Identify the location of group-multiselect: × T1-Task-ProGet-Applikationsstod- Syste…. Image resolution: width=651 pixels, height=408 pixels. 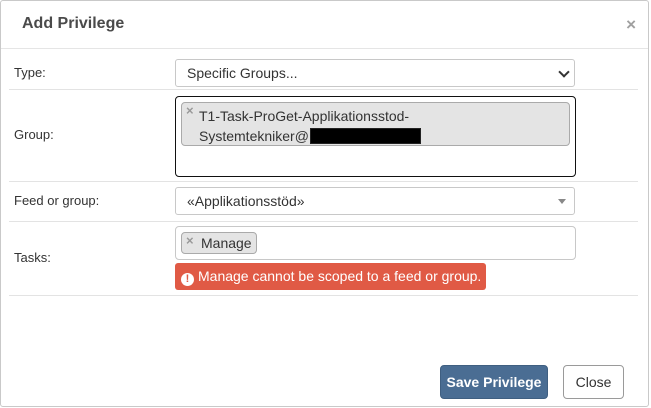
(375, 136).